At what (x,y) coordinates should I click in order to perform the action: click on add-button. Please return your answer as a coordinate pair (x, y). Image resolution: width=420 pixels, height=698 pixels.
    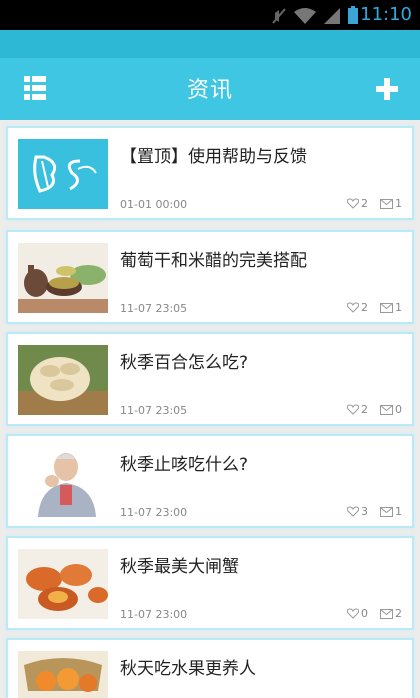
    Looking at the image, I should click on (387, 89).